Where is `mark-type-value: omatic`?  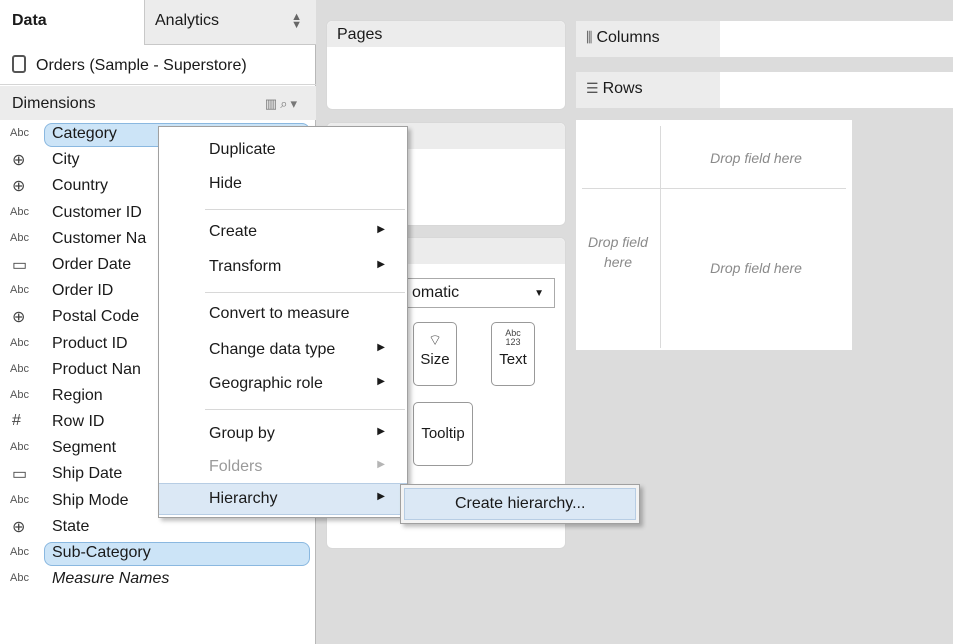
mark-type-value: omatic is located at coordinates (436, 292).